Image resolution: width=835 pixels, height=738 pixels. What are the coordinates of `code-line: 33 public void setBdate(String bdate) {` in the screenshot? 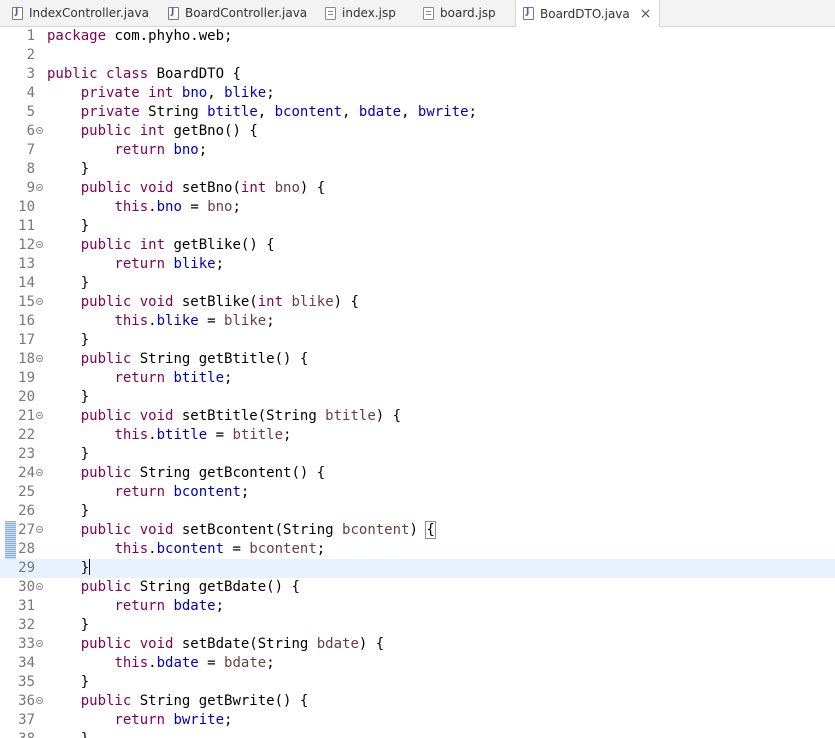 It's located at (417, 644).